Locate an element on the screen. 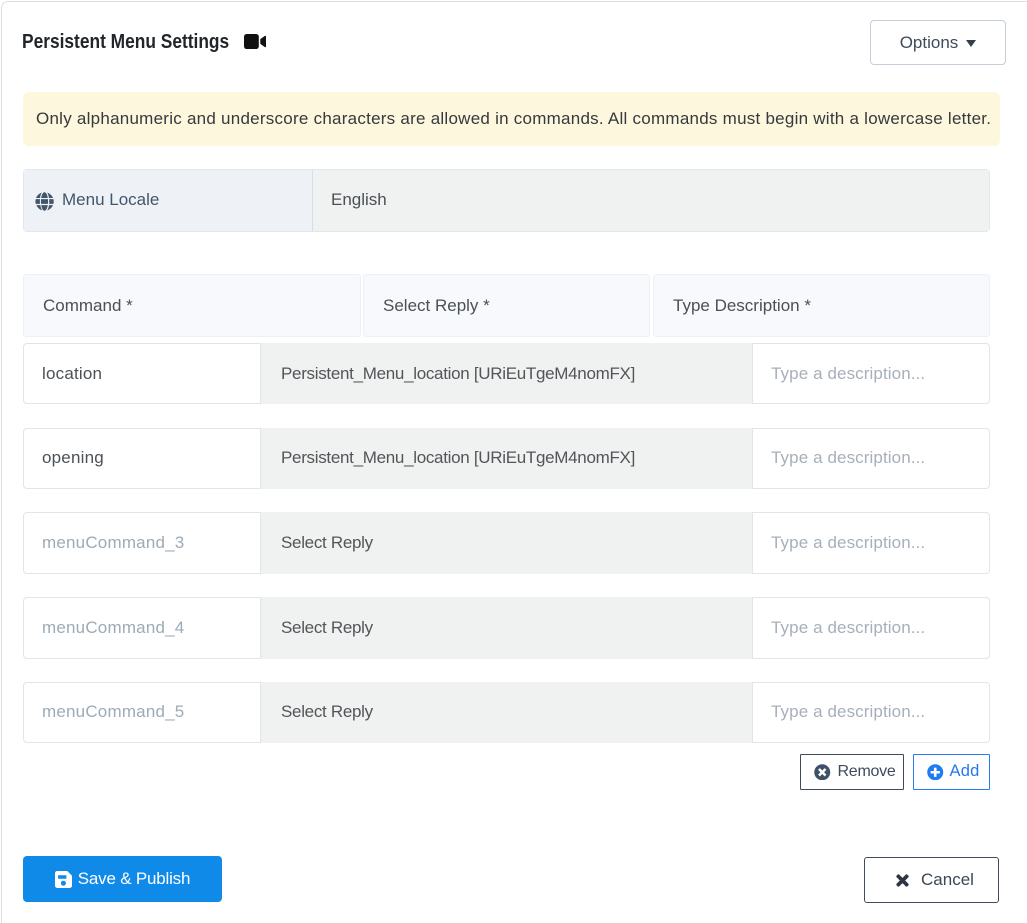 This screenshot has height=923, width=1027. save-publish-button: Save & Publish is located at coordinates (122, 879).